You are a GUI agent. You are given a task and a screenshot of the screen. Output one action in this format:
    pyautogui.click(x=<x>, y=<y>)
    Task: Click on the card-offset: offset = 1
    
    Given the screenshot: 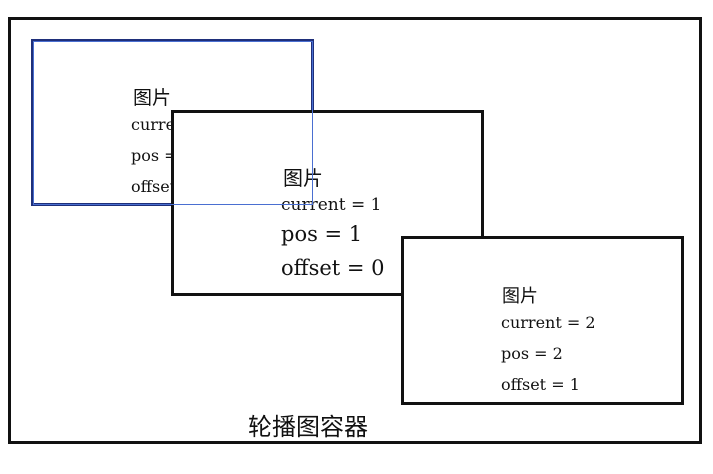 What is the action you would take?
    pyautogui.click(x=540, y=384)
    